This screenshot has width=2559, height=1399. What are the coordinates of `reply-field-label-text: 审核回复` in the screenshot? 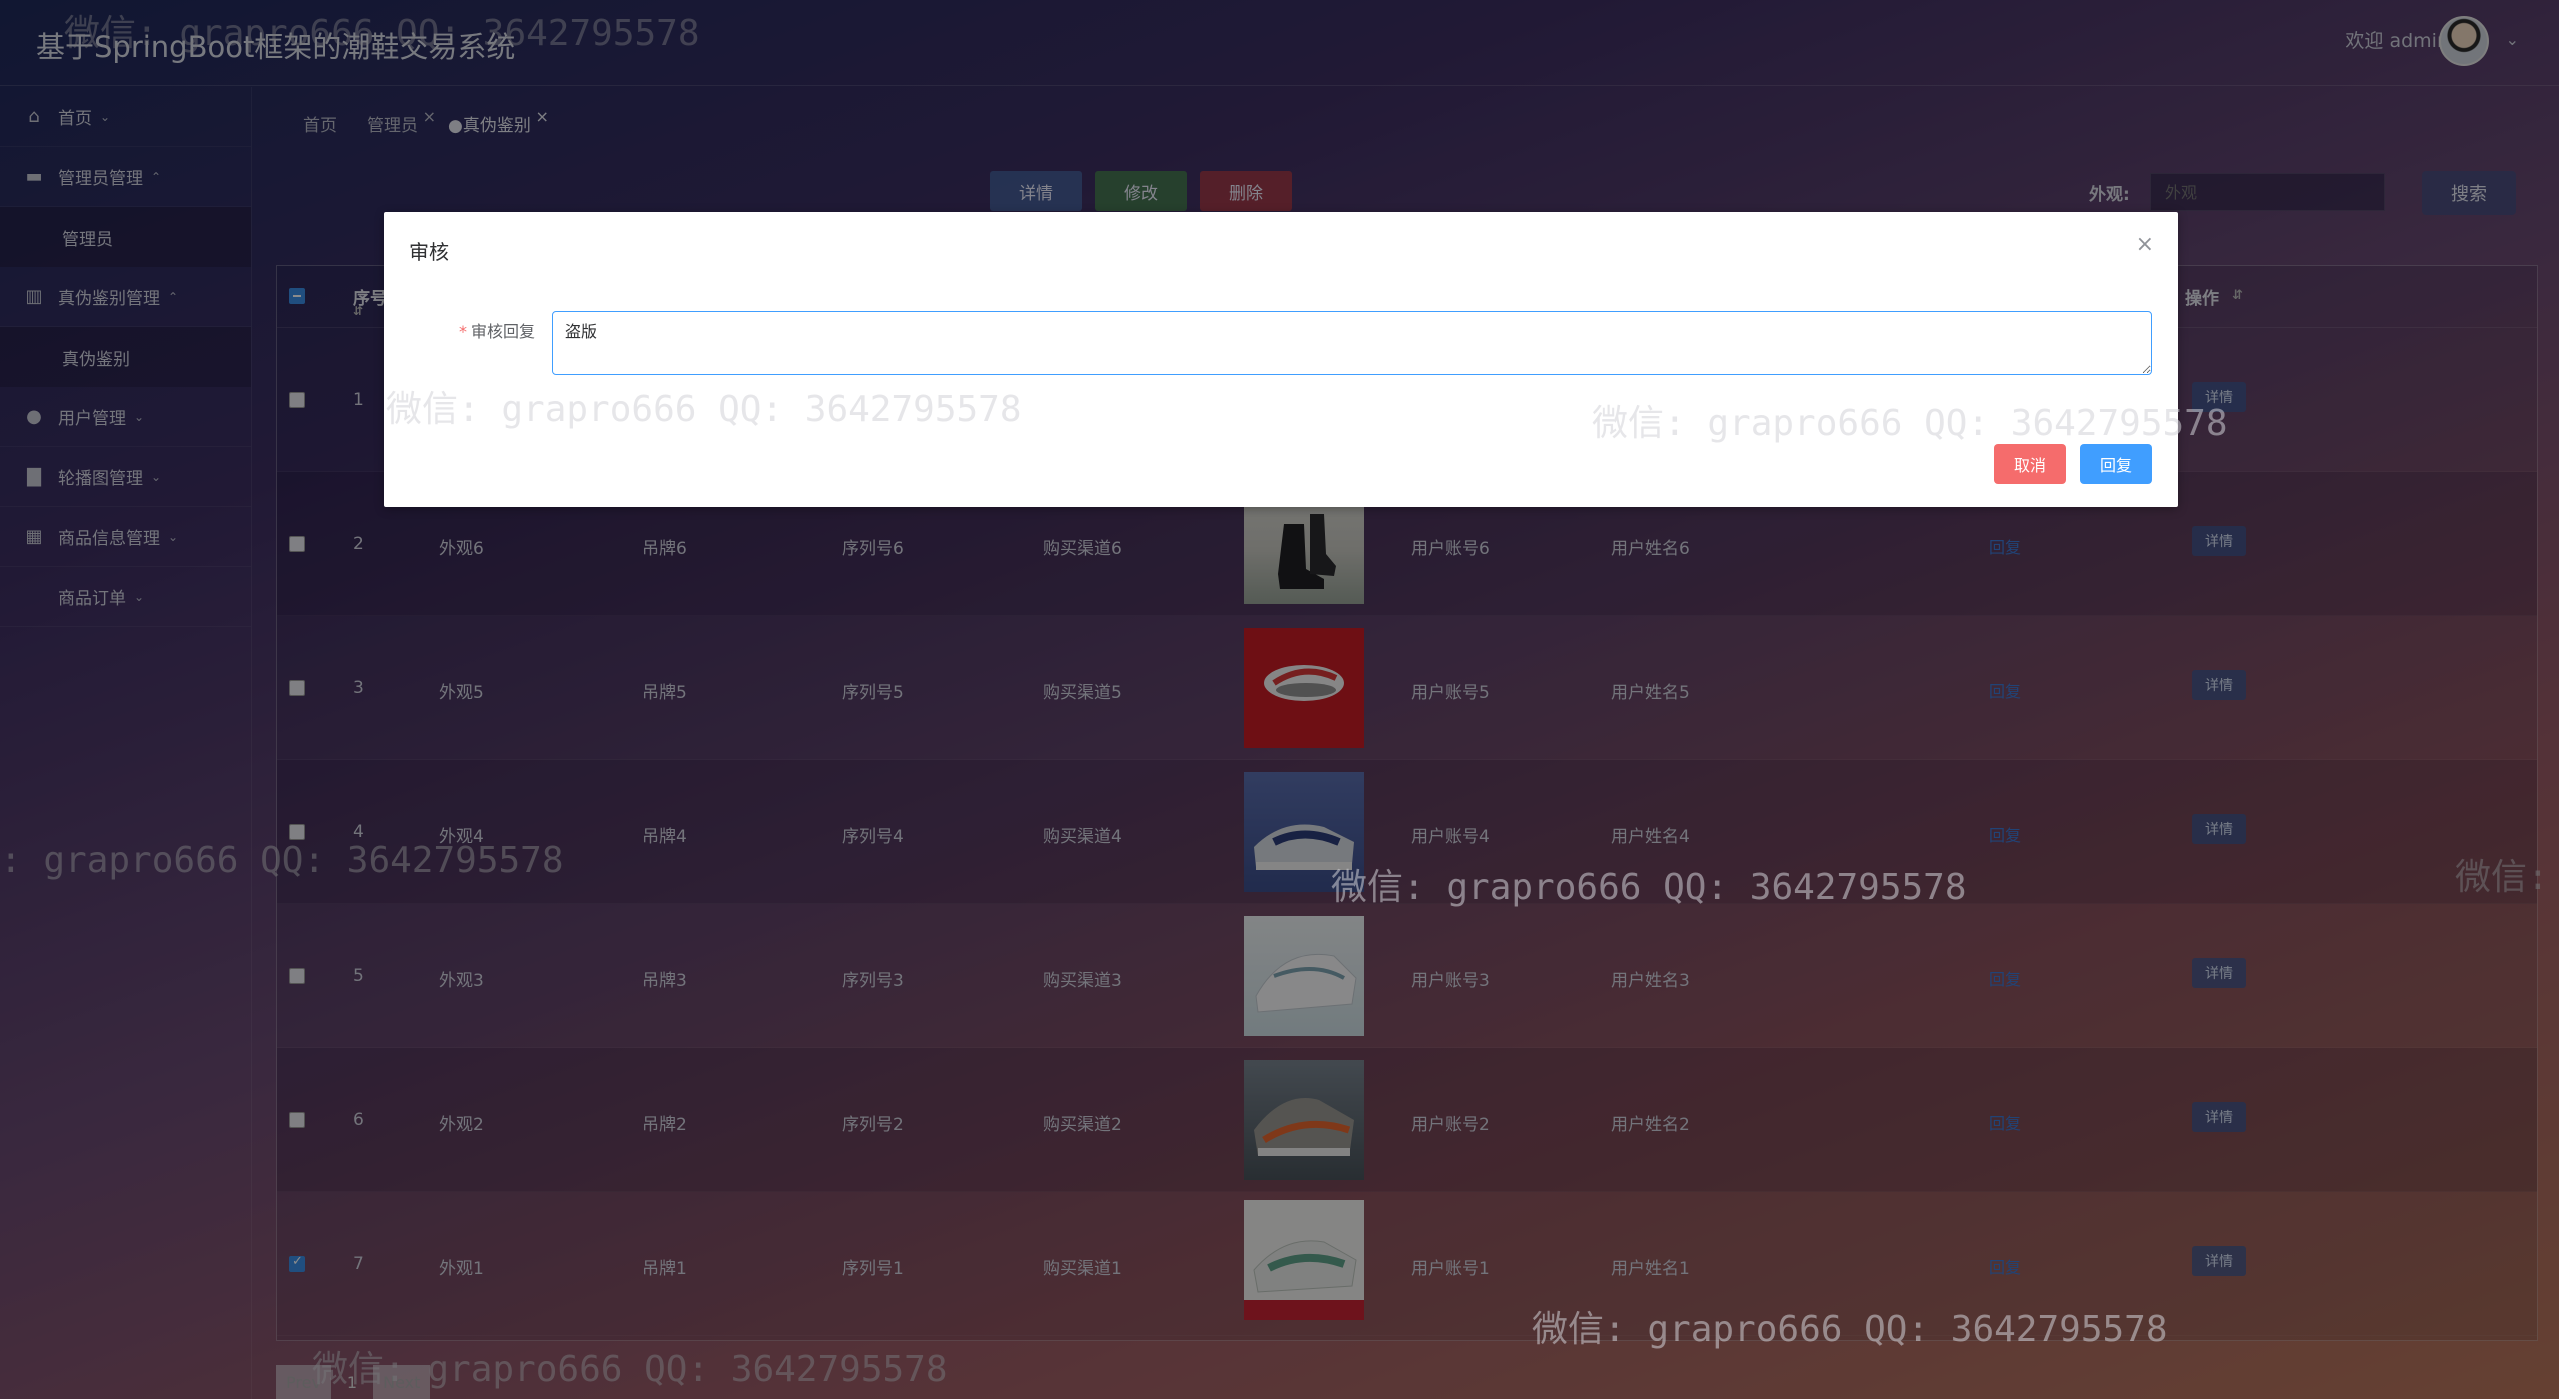 It's located at (503, 331).